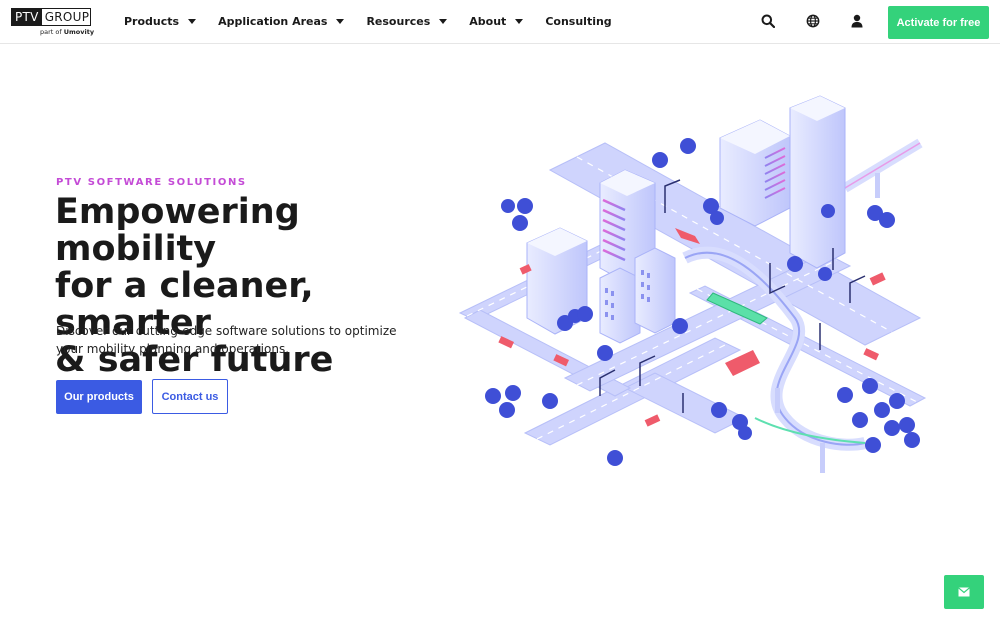 The height and width of the screenshot is (625, 1000). I want to click on logo-tagline: part of Umovity, so click(53, 32).